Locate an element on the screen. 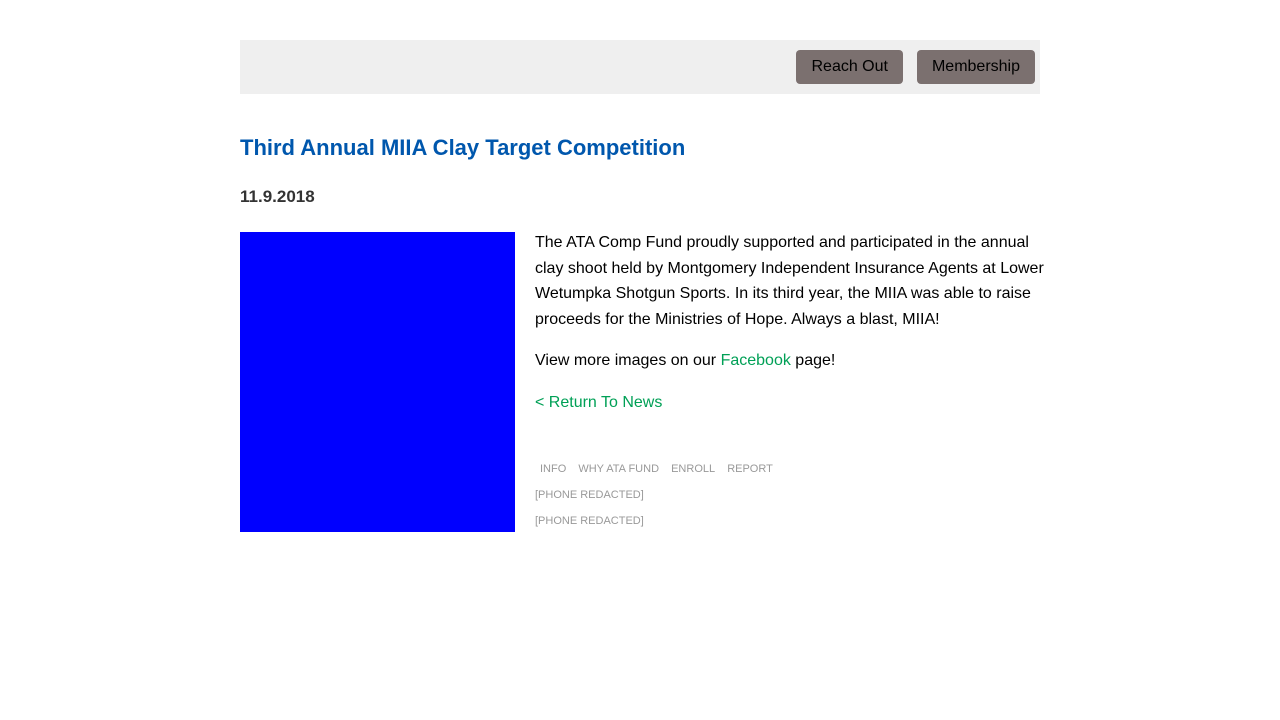 This screenshot has height=720, width=1280. footer-phone-2: [PHONE REDACTED] is located at coordinates (589, 521).